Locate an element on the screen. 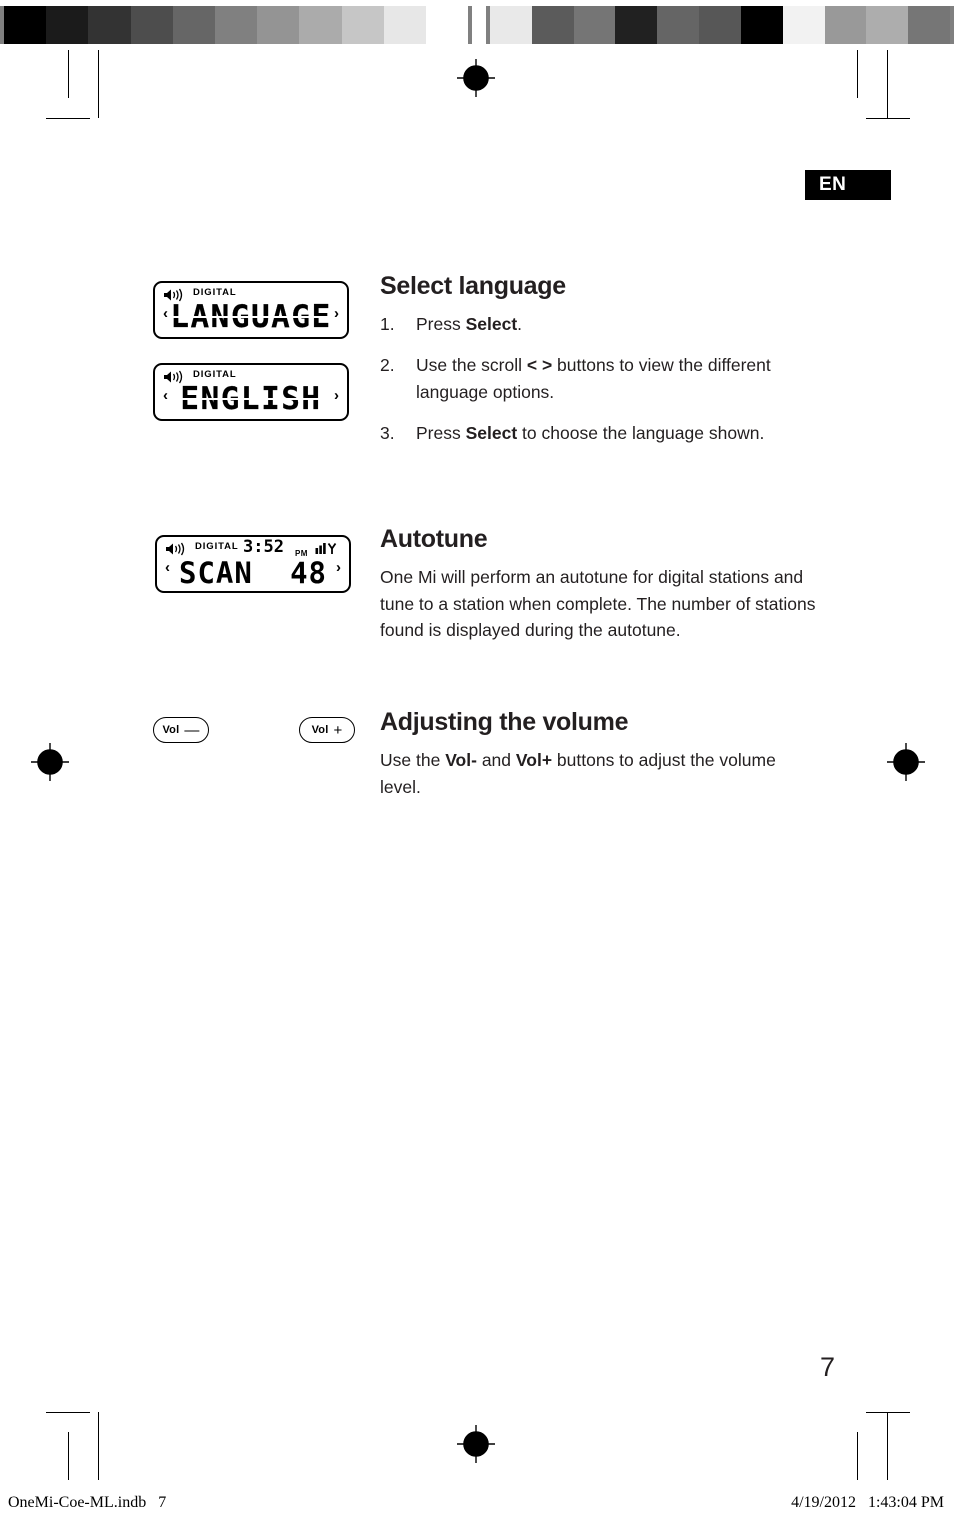  volume-text-pre: Use the is located at coordinates (413, 760).